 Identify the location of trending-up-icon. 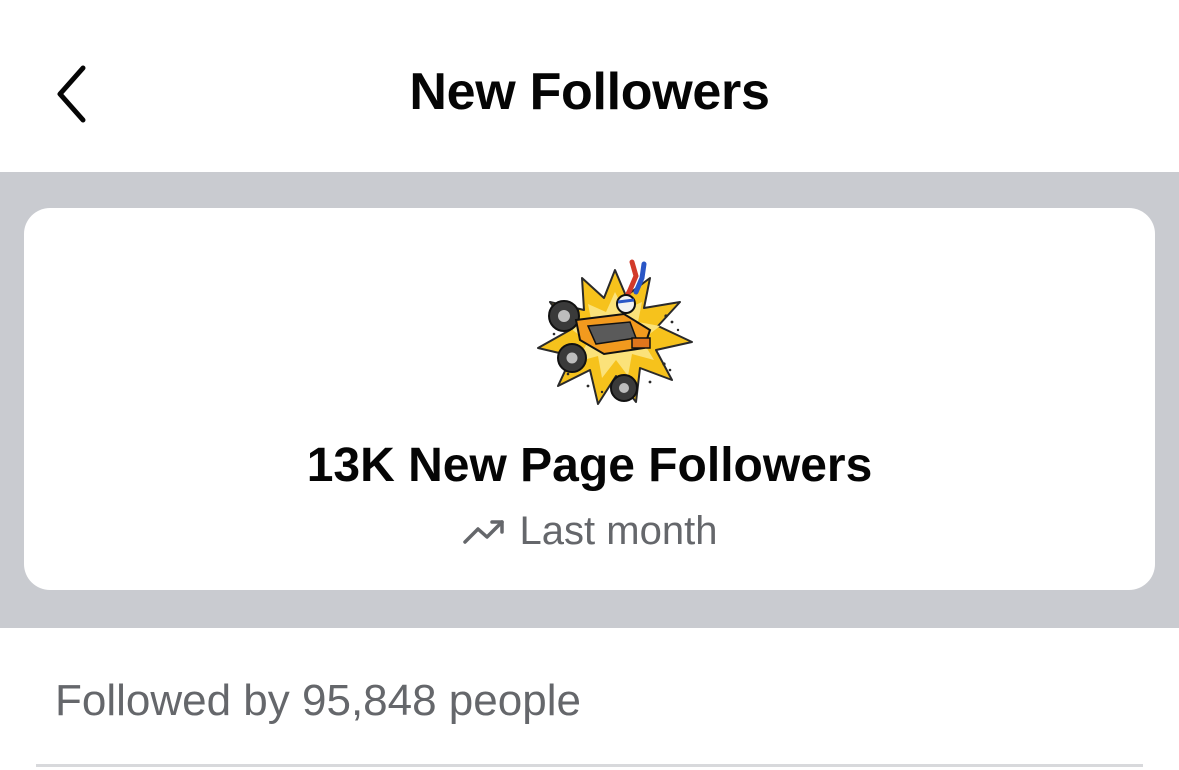
(483, 532).